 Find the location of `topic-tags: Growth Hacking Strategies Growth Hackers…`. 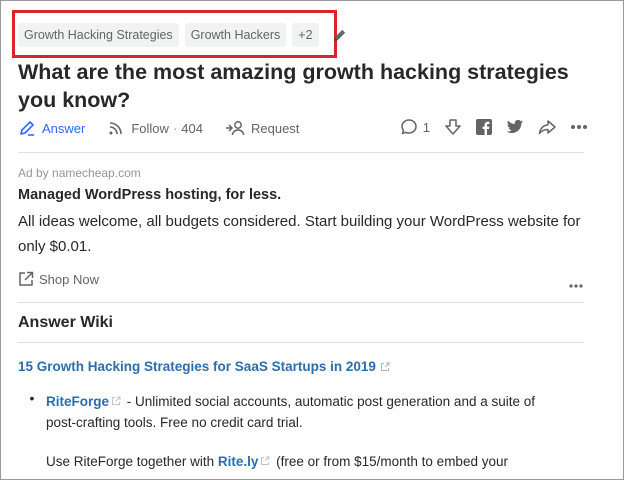

topic-tags: Growth Hacking Strategies Growth Hackers… is located at coordinates (183, 35).